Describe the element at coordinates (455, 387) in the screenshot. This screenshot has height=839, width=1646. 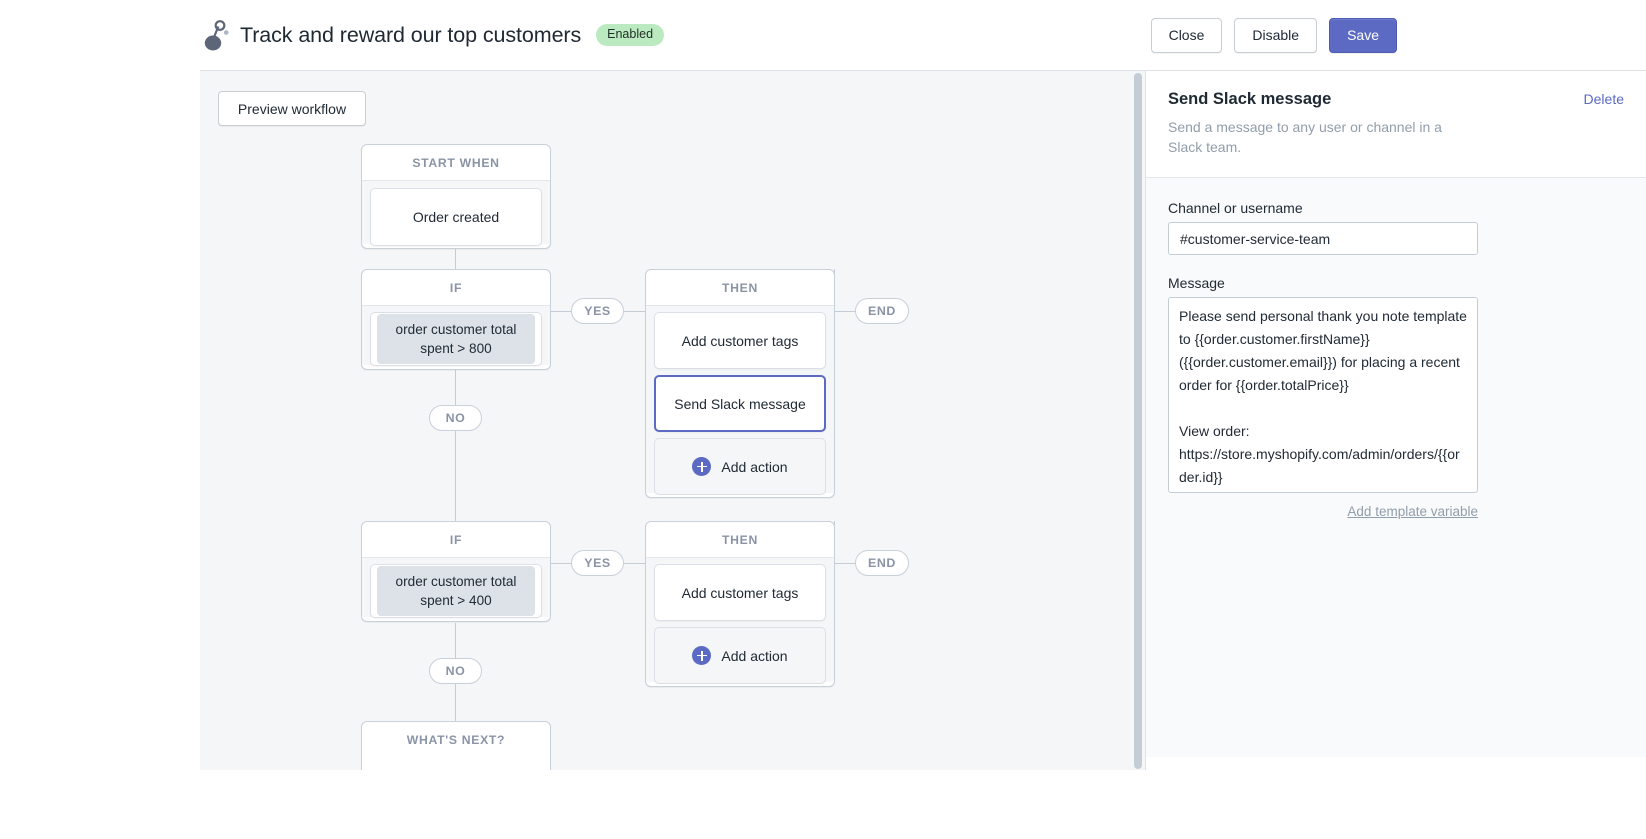
I see `connector-if1-to-no` at that location.